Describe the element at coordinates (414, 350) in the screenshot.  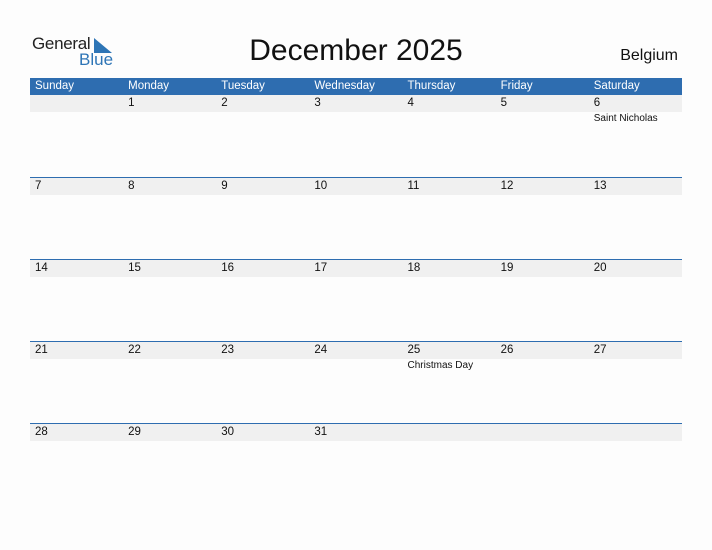
I see `day-number: 25` at that location.